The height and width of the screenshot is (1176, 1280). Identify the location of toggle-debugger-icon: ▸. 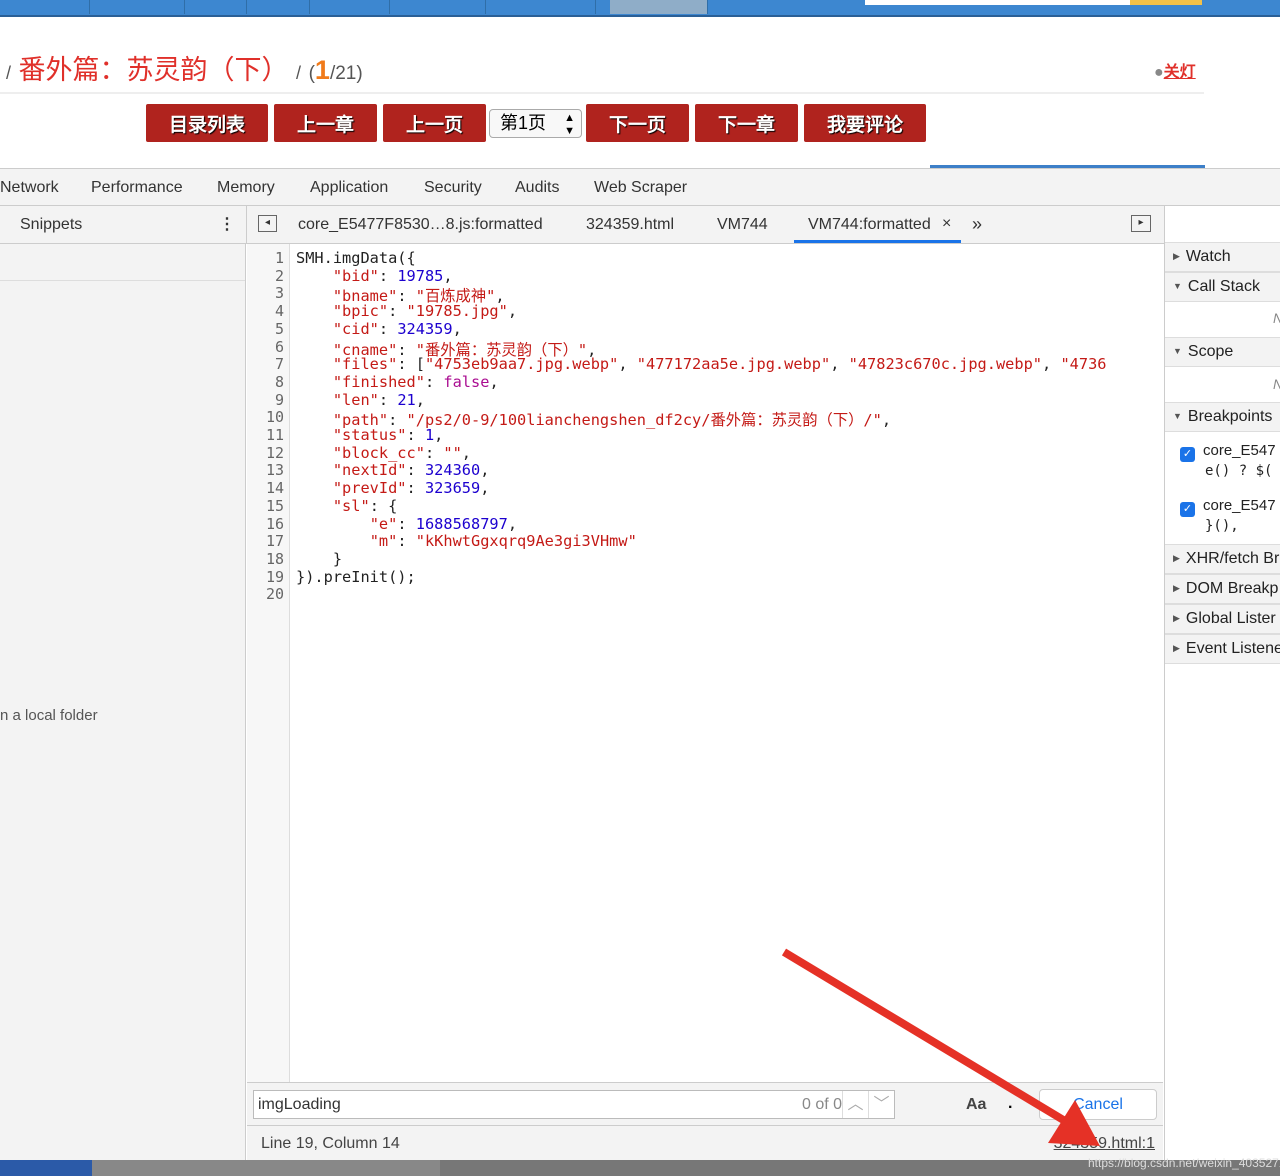
(1141, 223).